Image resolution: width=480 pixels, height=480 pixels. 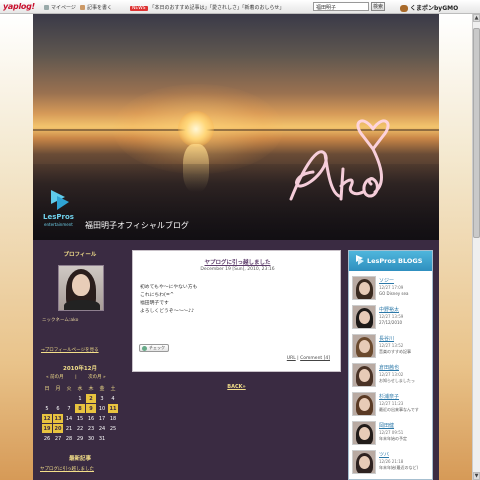 What do you see at coordinates (58, 438) in the screenshot?
I see `calendar-day: 27` at bounding box center [58, 438].